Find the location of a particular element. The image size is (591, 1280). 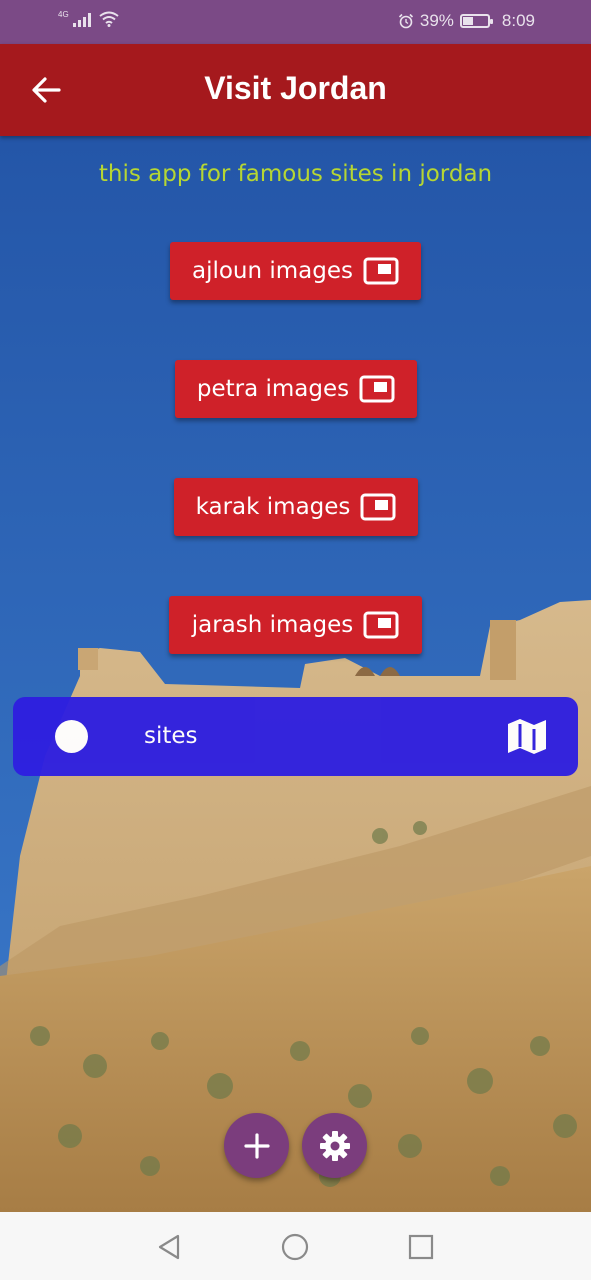

button-label: petra images is located at coordinates (273, 389).